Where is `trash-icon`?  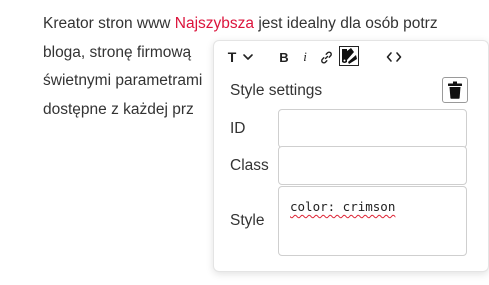 trash-icon is located at coordinates (455, 90).